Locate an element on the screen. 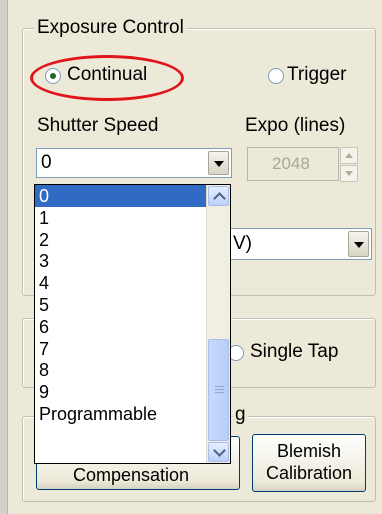 The image size is (382, 514). expo-lines-value: 2048 is located at coordinates (291, 163).